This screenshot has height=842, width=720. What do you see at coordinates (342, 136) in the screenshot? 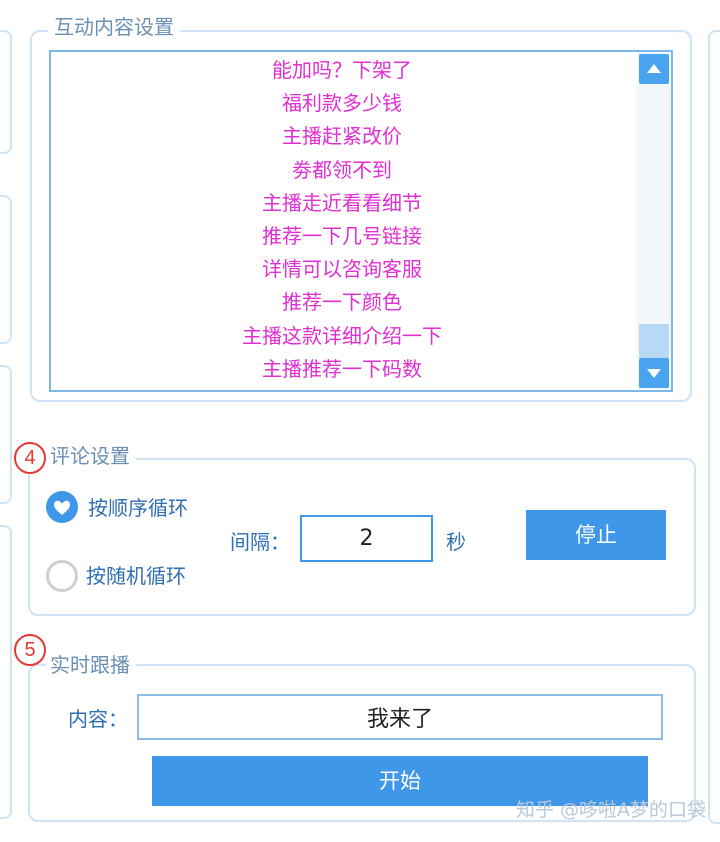
I see `list-item: 主播赶紧改价` at bounding box center [342, 136].